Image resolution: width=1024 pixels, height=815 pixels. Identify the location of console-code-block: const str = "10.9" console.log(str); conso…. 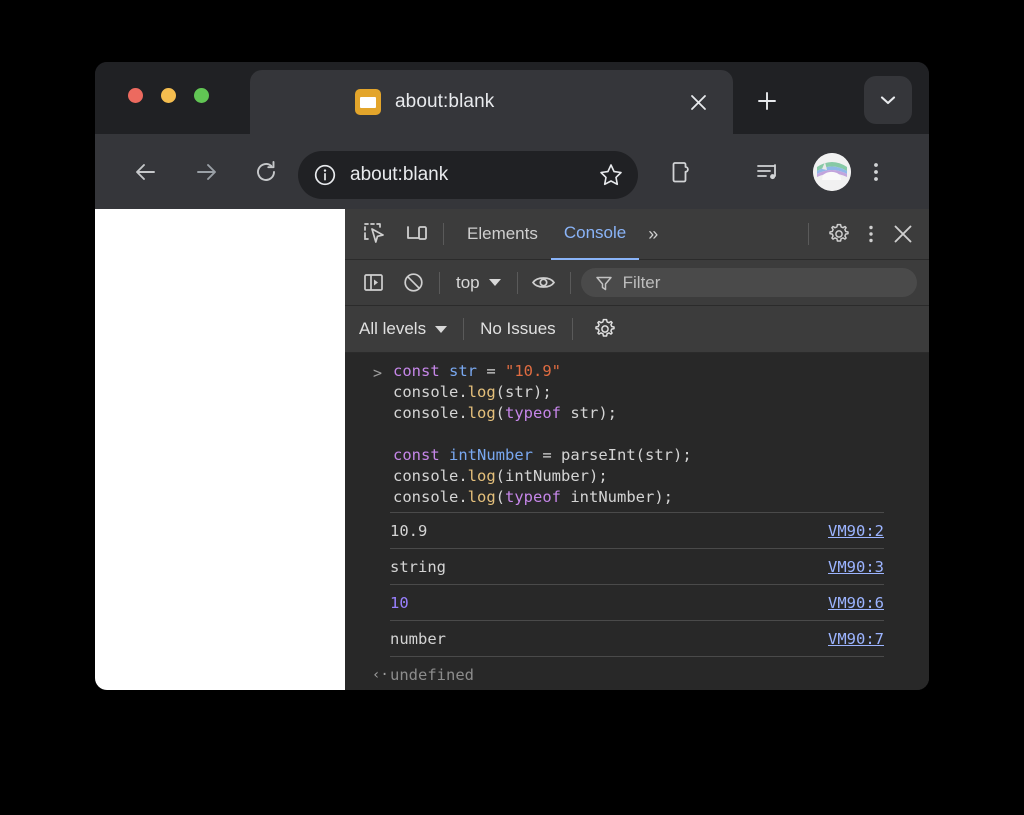
(637, 434).